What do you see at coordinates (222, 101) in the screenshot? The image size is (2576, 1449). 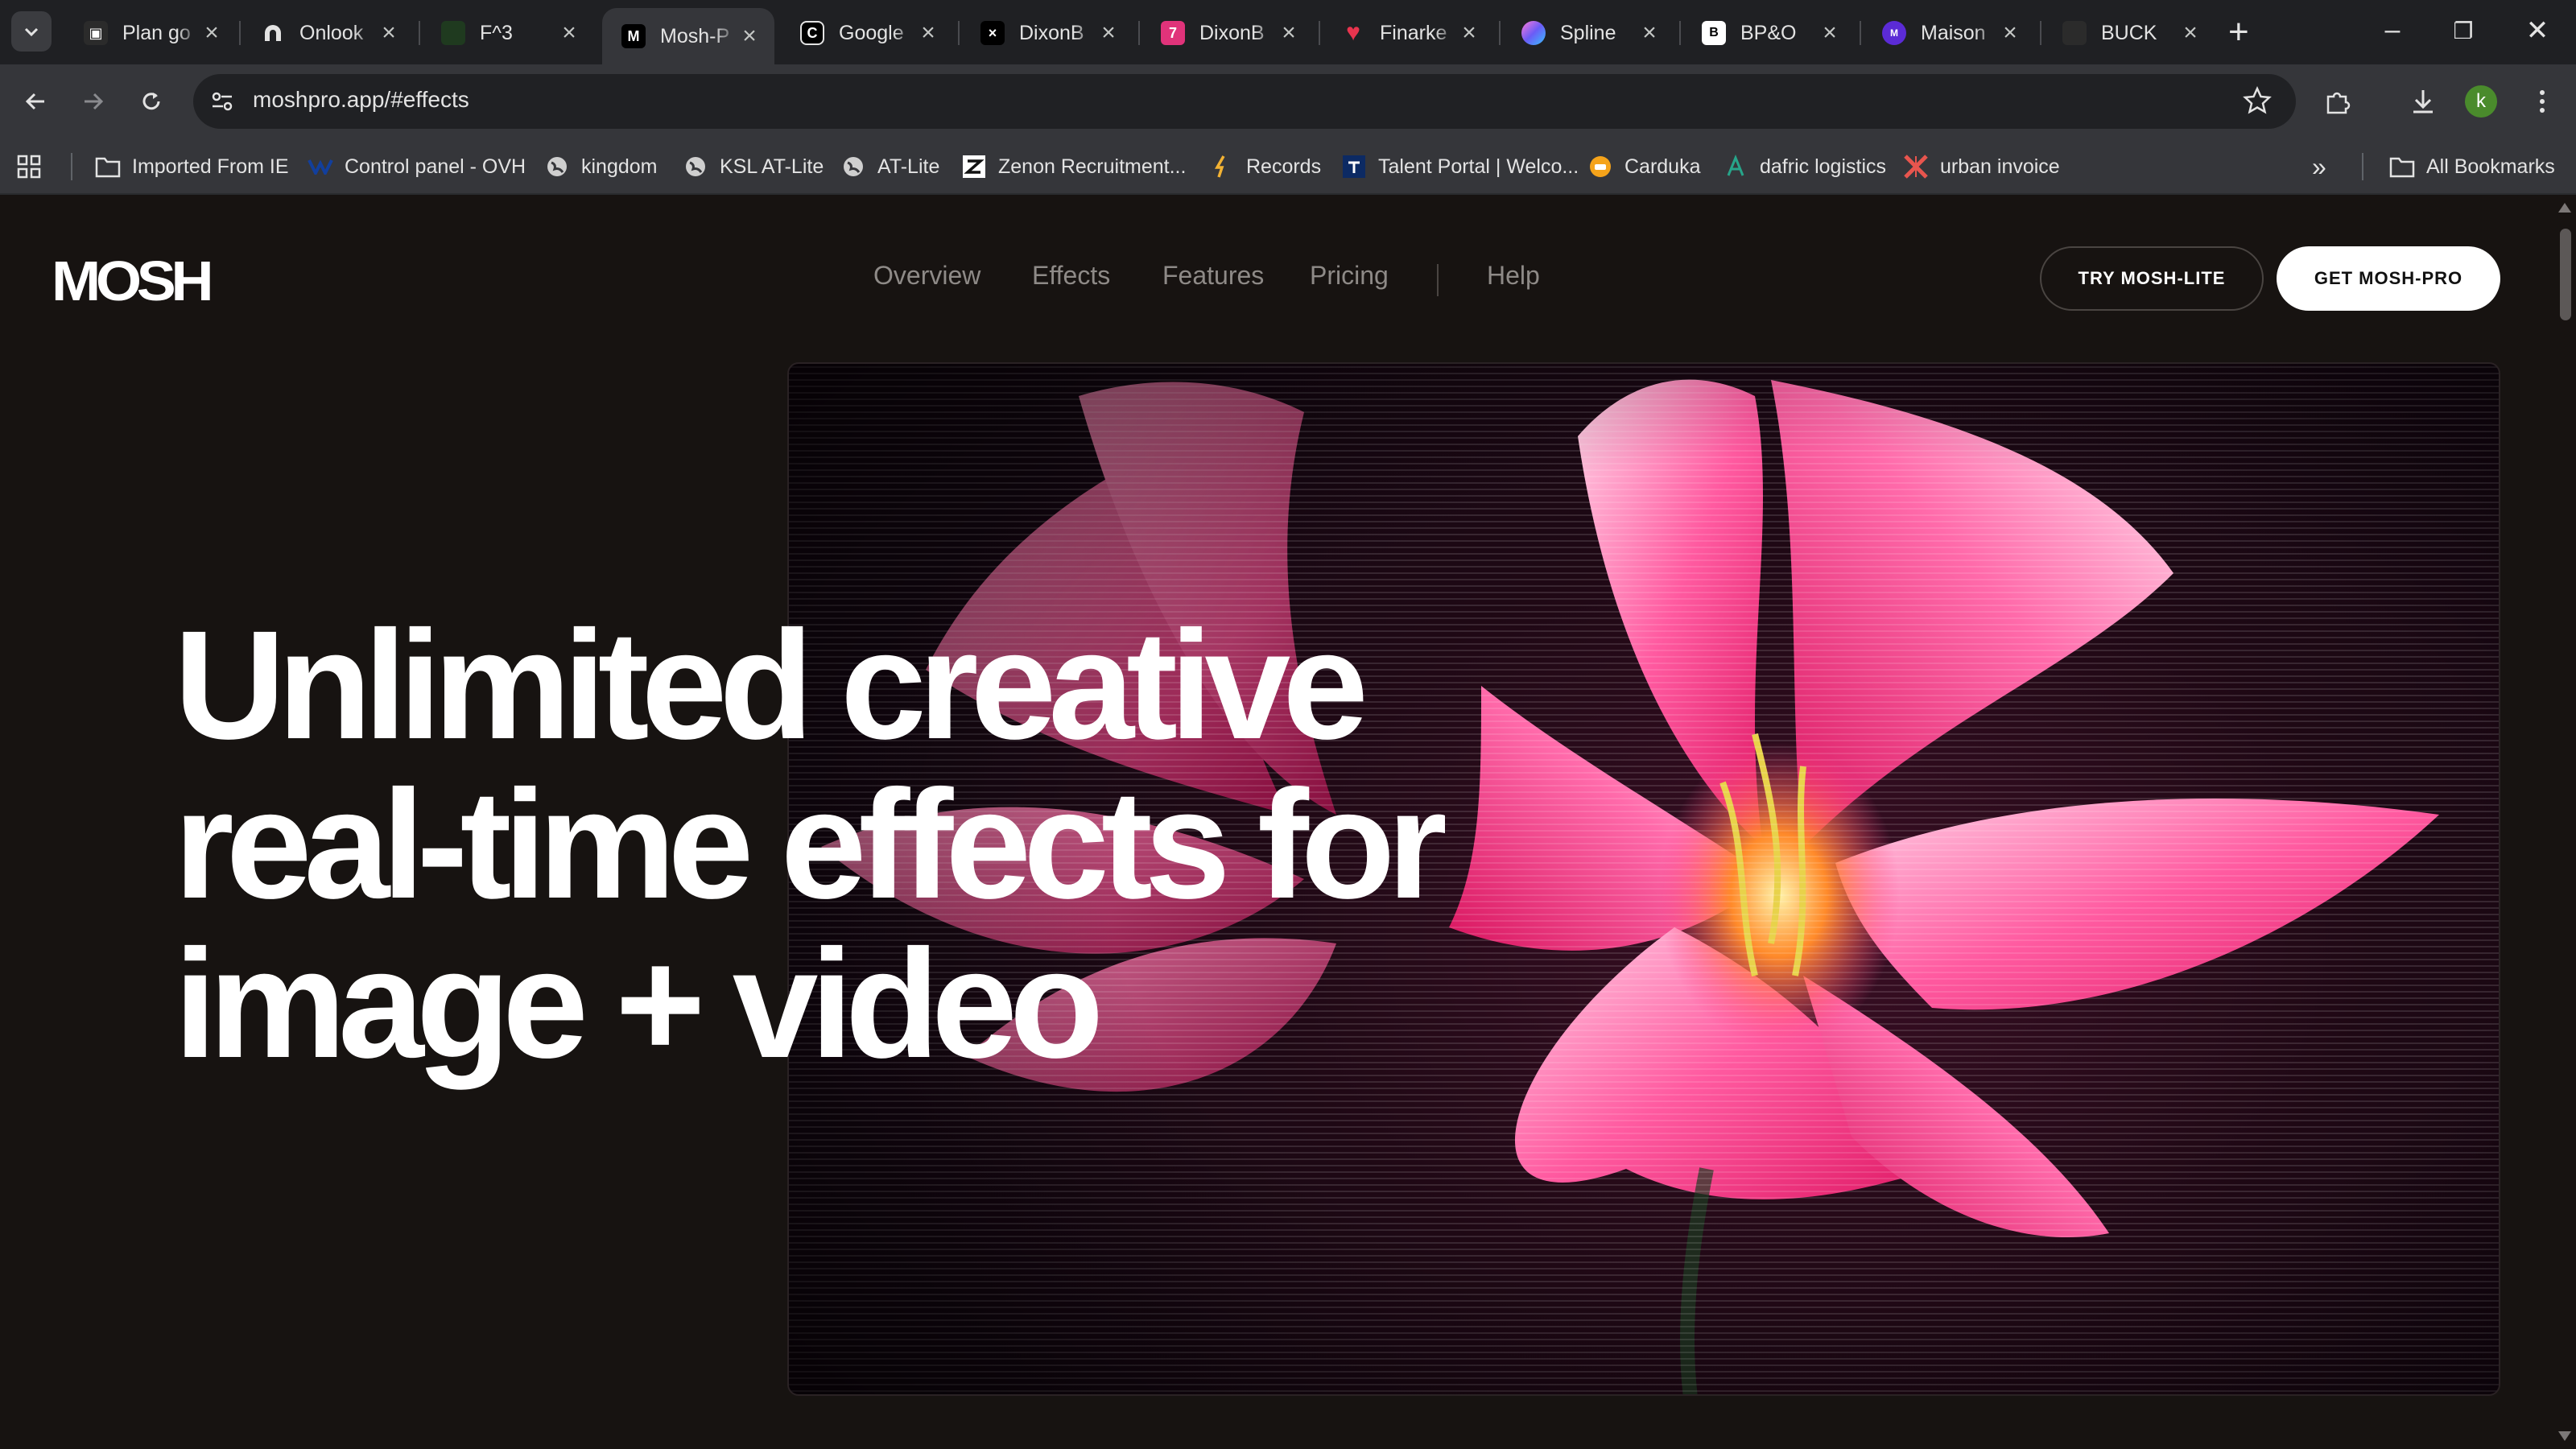 I see `site-settings-icon` at bounding box center [222, 101].